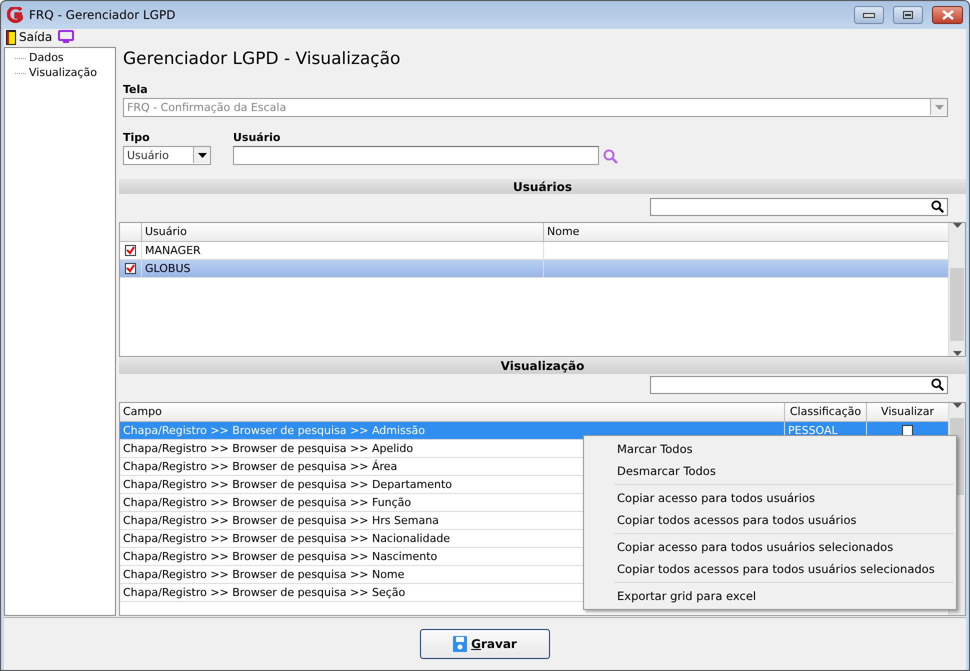 The height and width of the screenshot is (671, 970). I want to click on table-cell: PESSOAL, so click(813, 430).